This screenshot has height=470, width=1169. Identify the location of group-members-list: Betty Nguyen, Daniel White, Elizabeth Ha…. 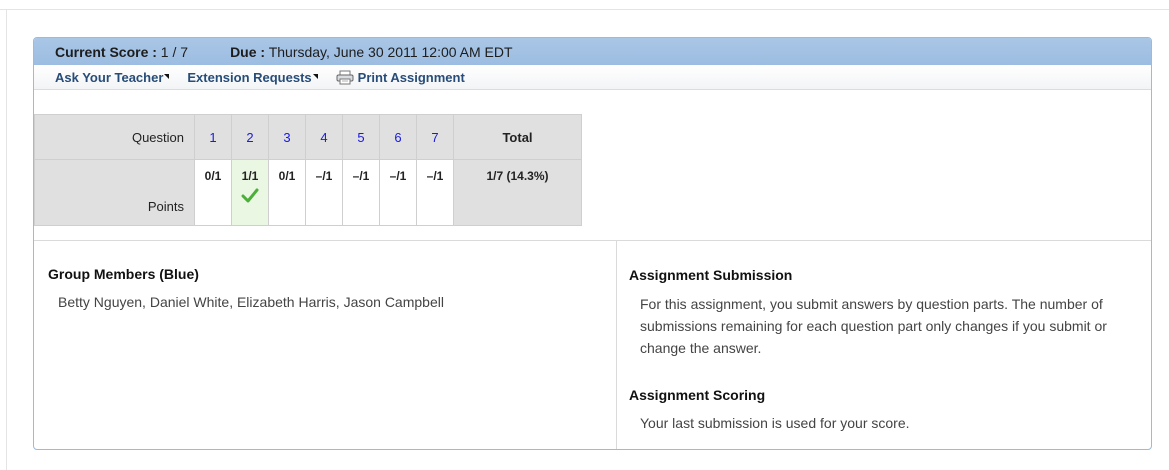
(251, 302).